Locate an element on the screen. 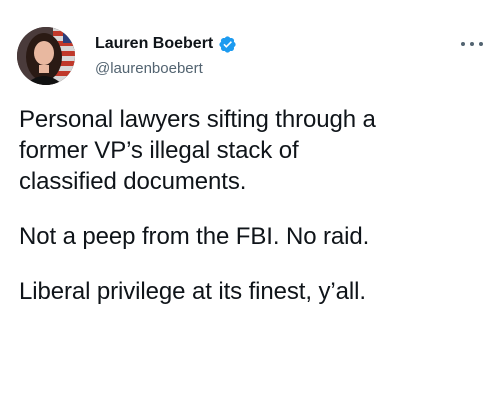 This screenshot has width=500, height=411. more-options-icon is located at coordinates (472, 44).